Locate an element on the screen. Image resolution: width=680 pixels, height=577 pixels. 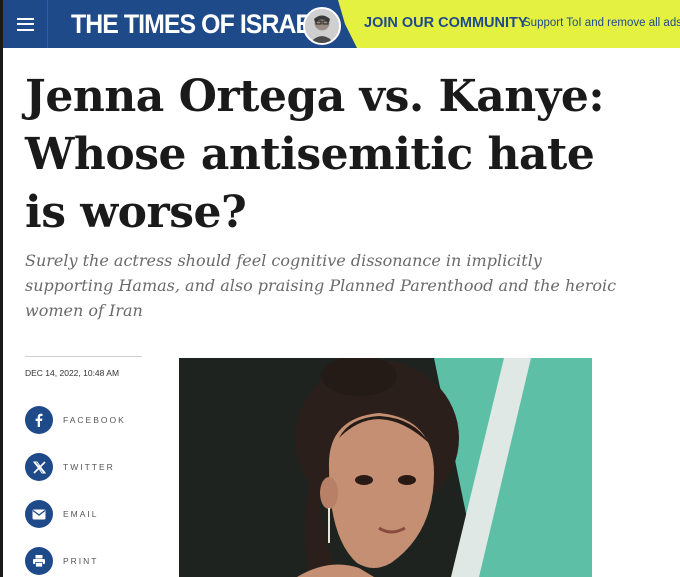
share-facebook-button: FACEBOOK is located at coordinates (75, 420).